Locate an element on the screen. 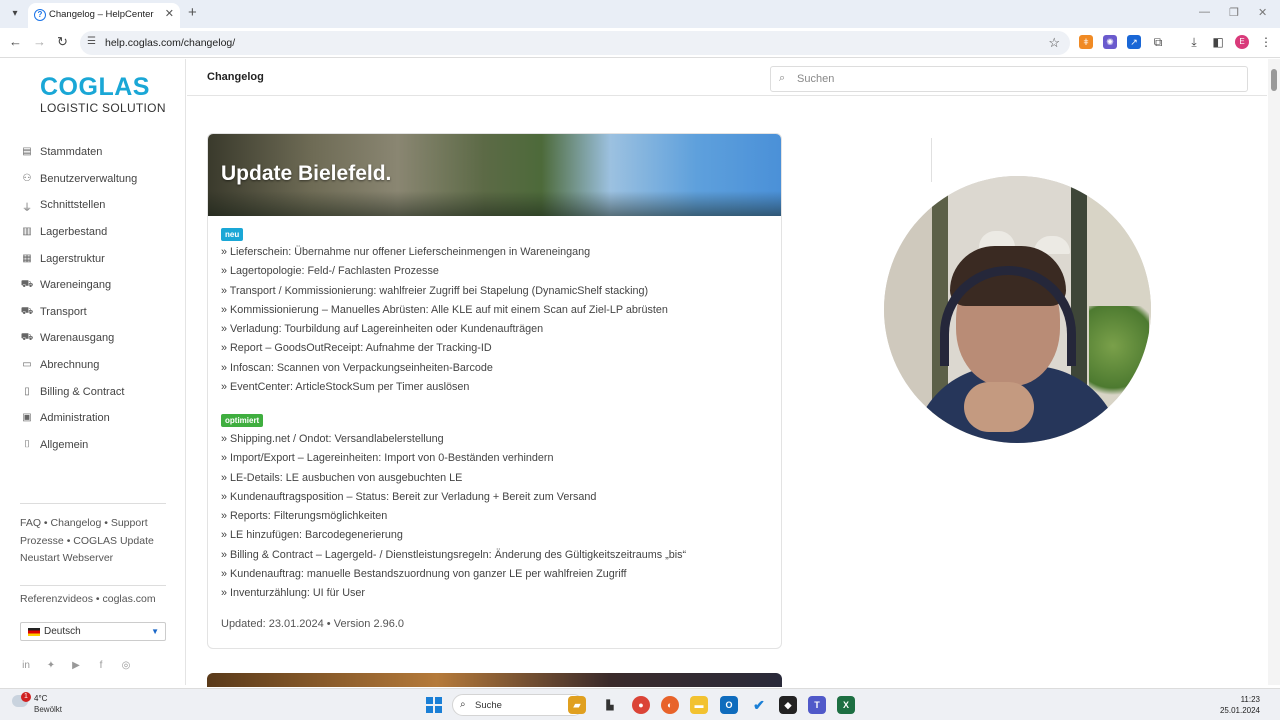  clock-date: 25.01.2024 is located at coordinates (1239, 710).